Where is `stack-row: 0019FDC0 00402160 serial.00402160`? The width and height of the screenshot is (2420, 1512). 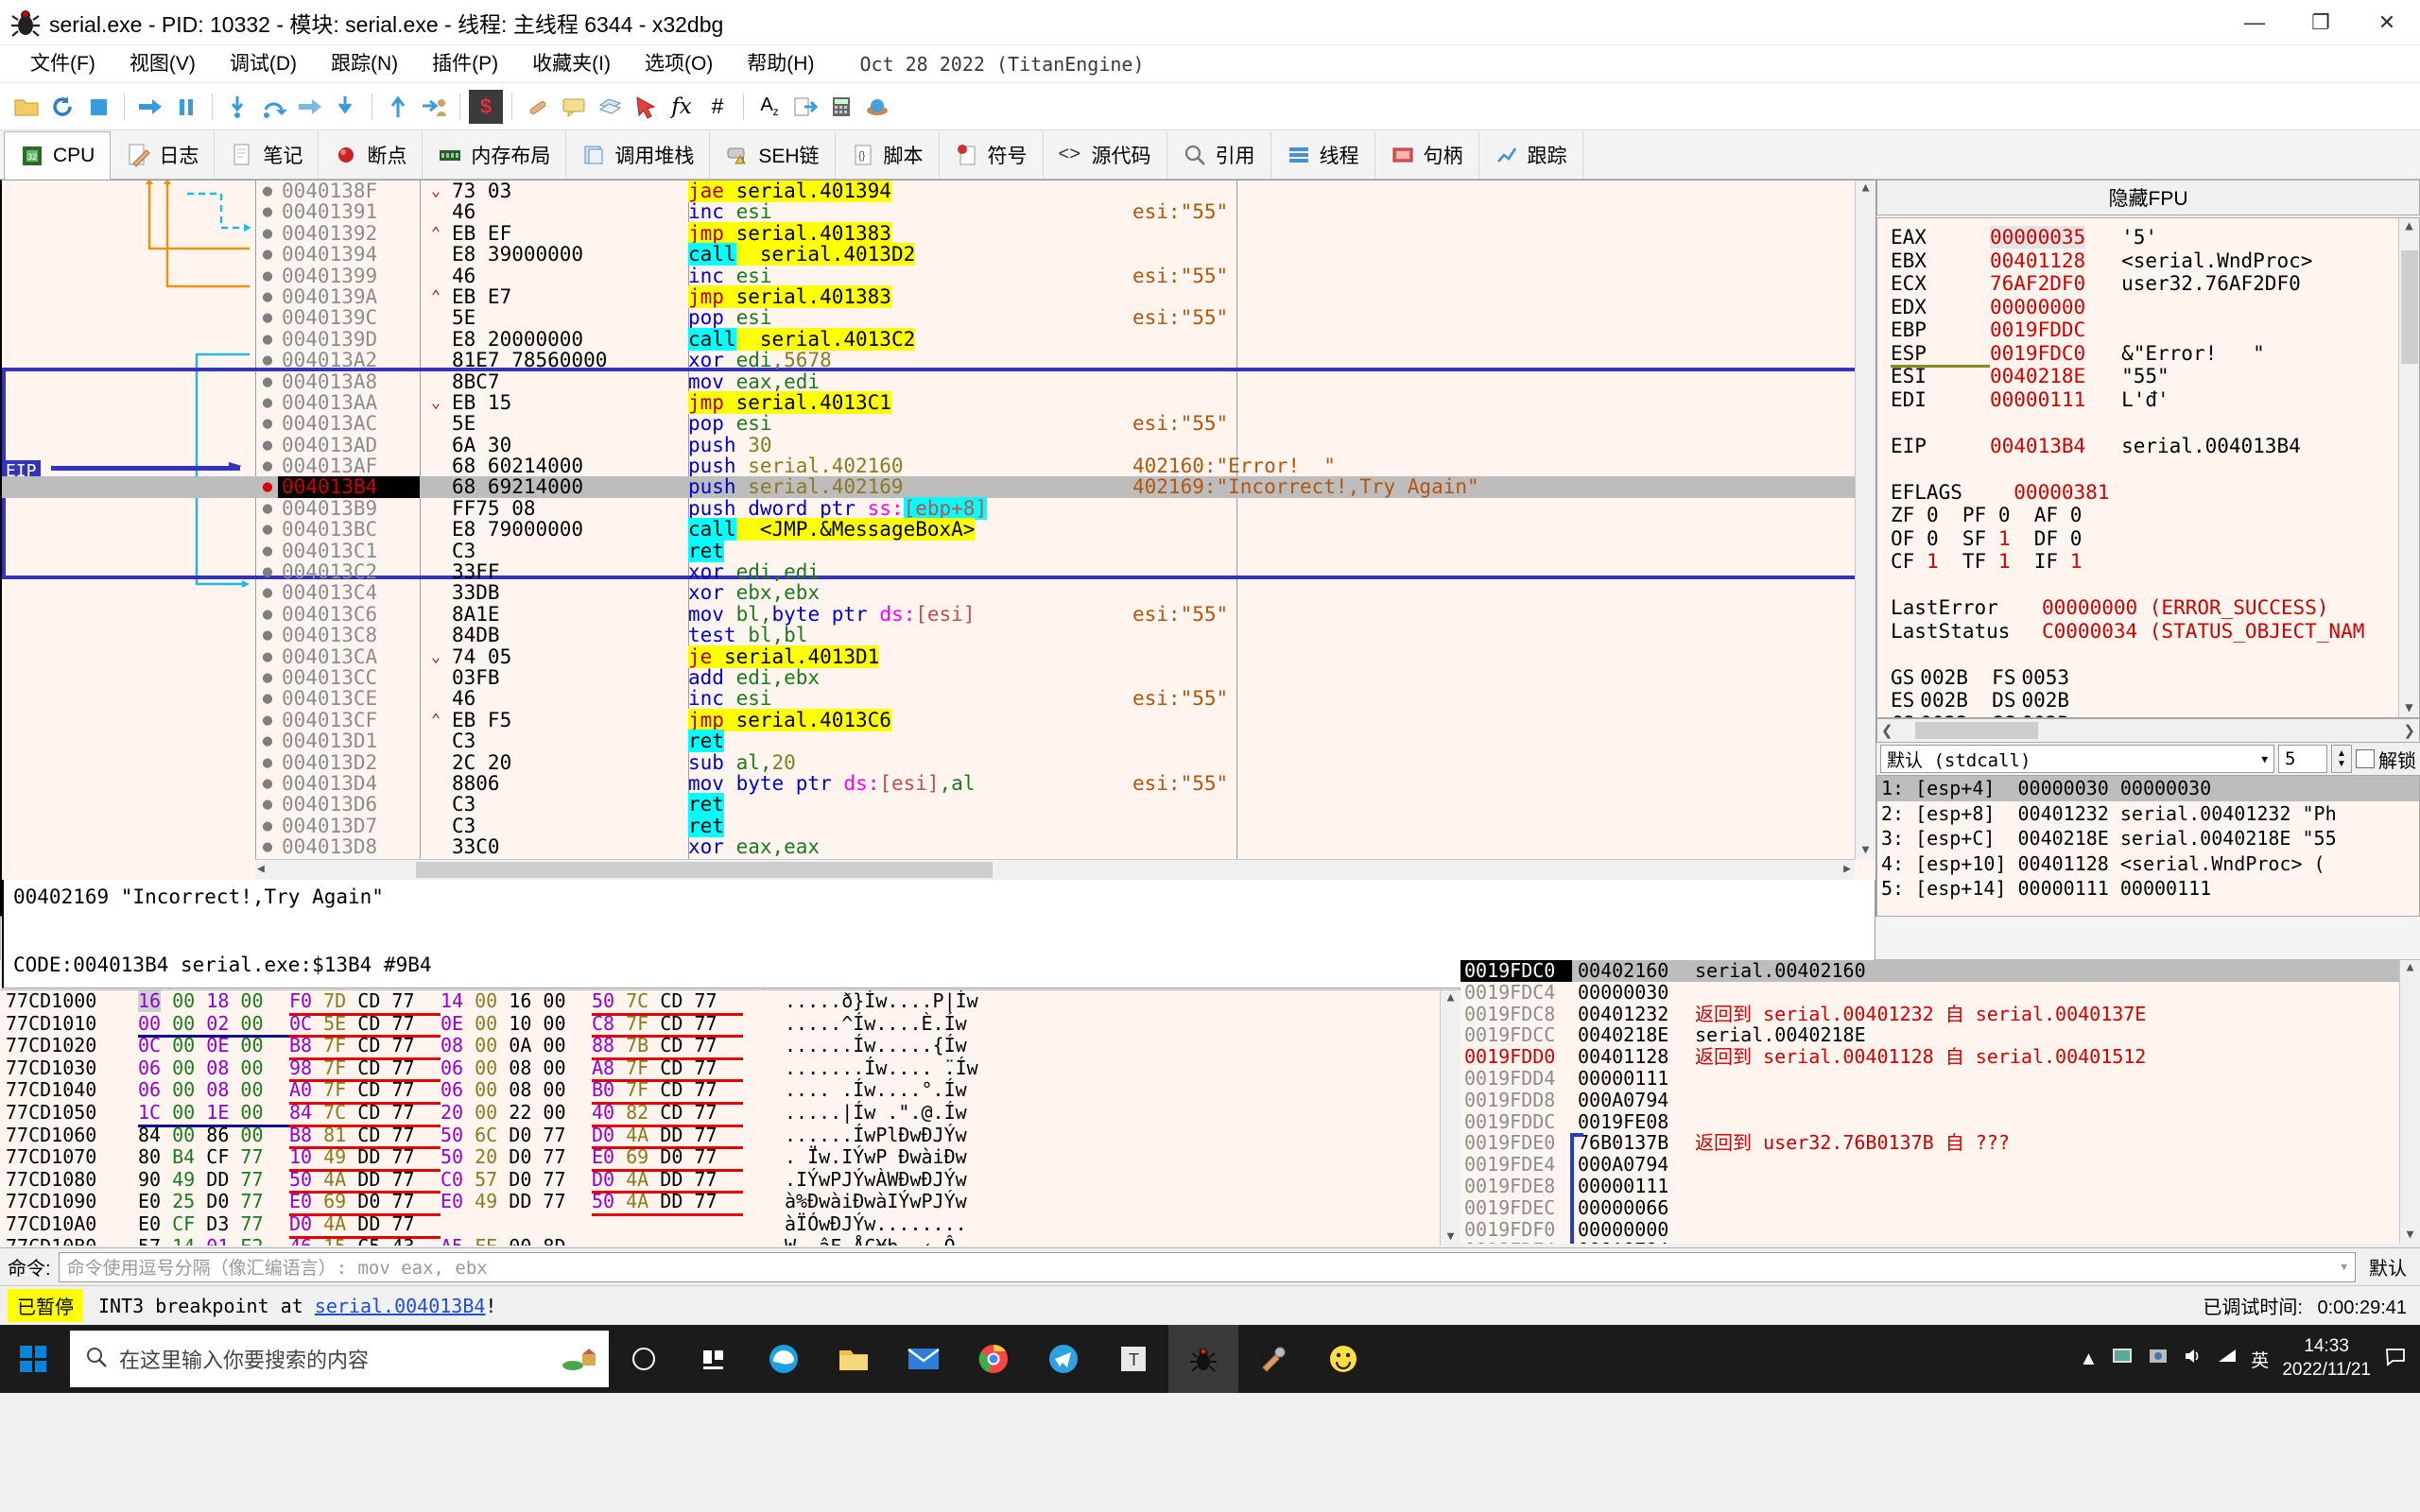
stack-row: 0019FDC0 00402160 serial.00402160 is located at coordinates (1940, 971).